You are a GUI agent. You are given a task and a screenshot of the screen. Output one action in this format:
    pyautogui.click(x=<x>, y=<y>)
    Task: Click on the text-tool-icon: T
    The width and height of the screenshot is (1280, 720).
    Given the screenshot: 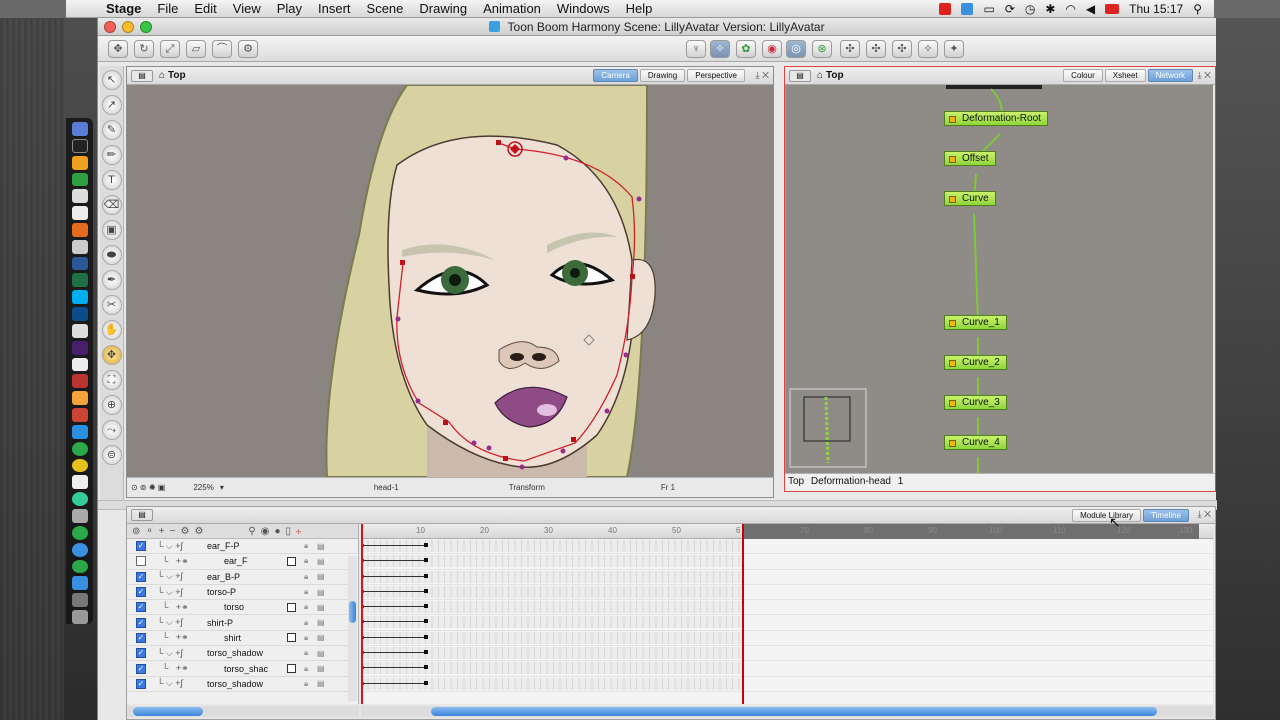 What is the action you would take?
    pyautogui.click(x=111, y=180)
    